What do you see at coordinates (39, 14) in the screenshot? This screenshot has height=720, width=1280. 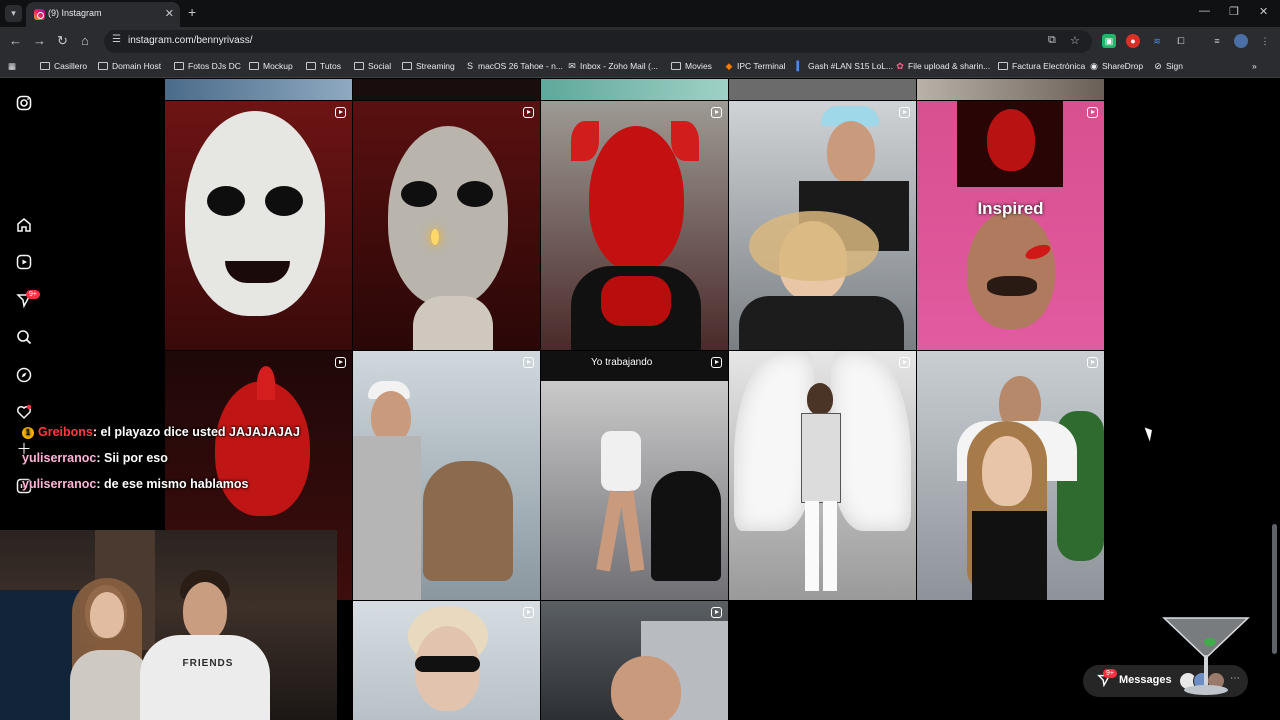 I see `instagram-favicon-icon` at bounding box center [39, 14].